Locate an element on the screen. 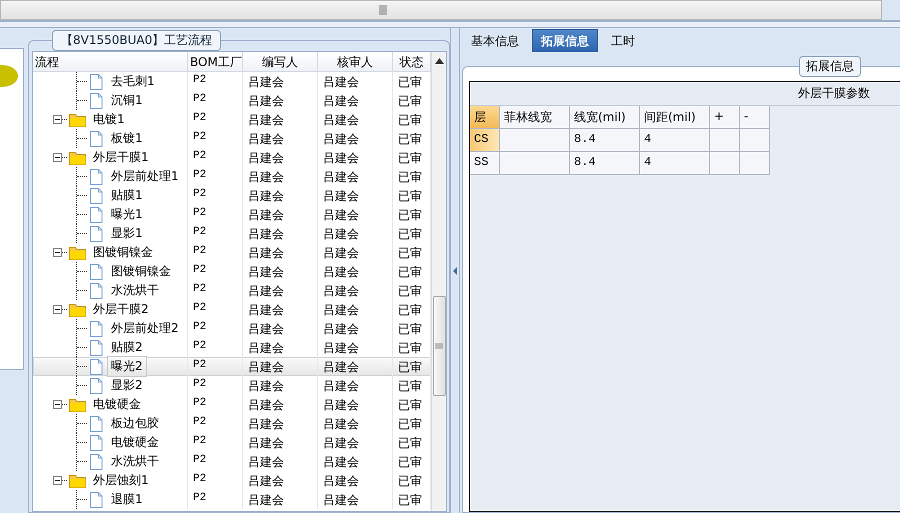 The width and height of the screenshot is (900, 513). table-row: 贴膜1 P2 吕建会 吕建会 已审 is located at coordinates (232, 195).